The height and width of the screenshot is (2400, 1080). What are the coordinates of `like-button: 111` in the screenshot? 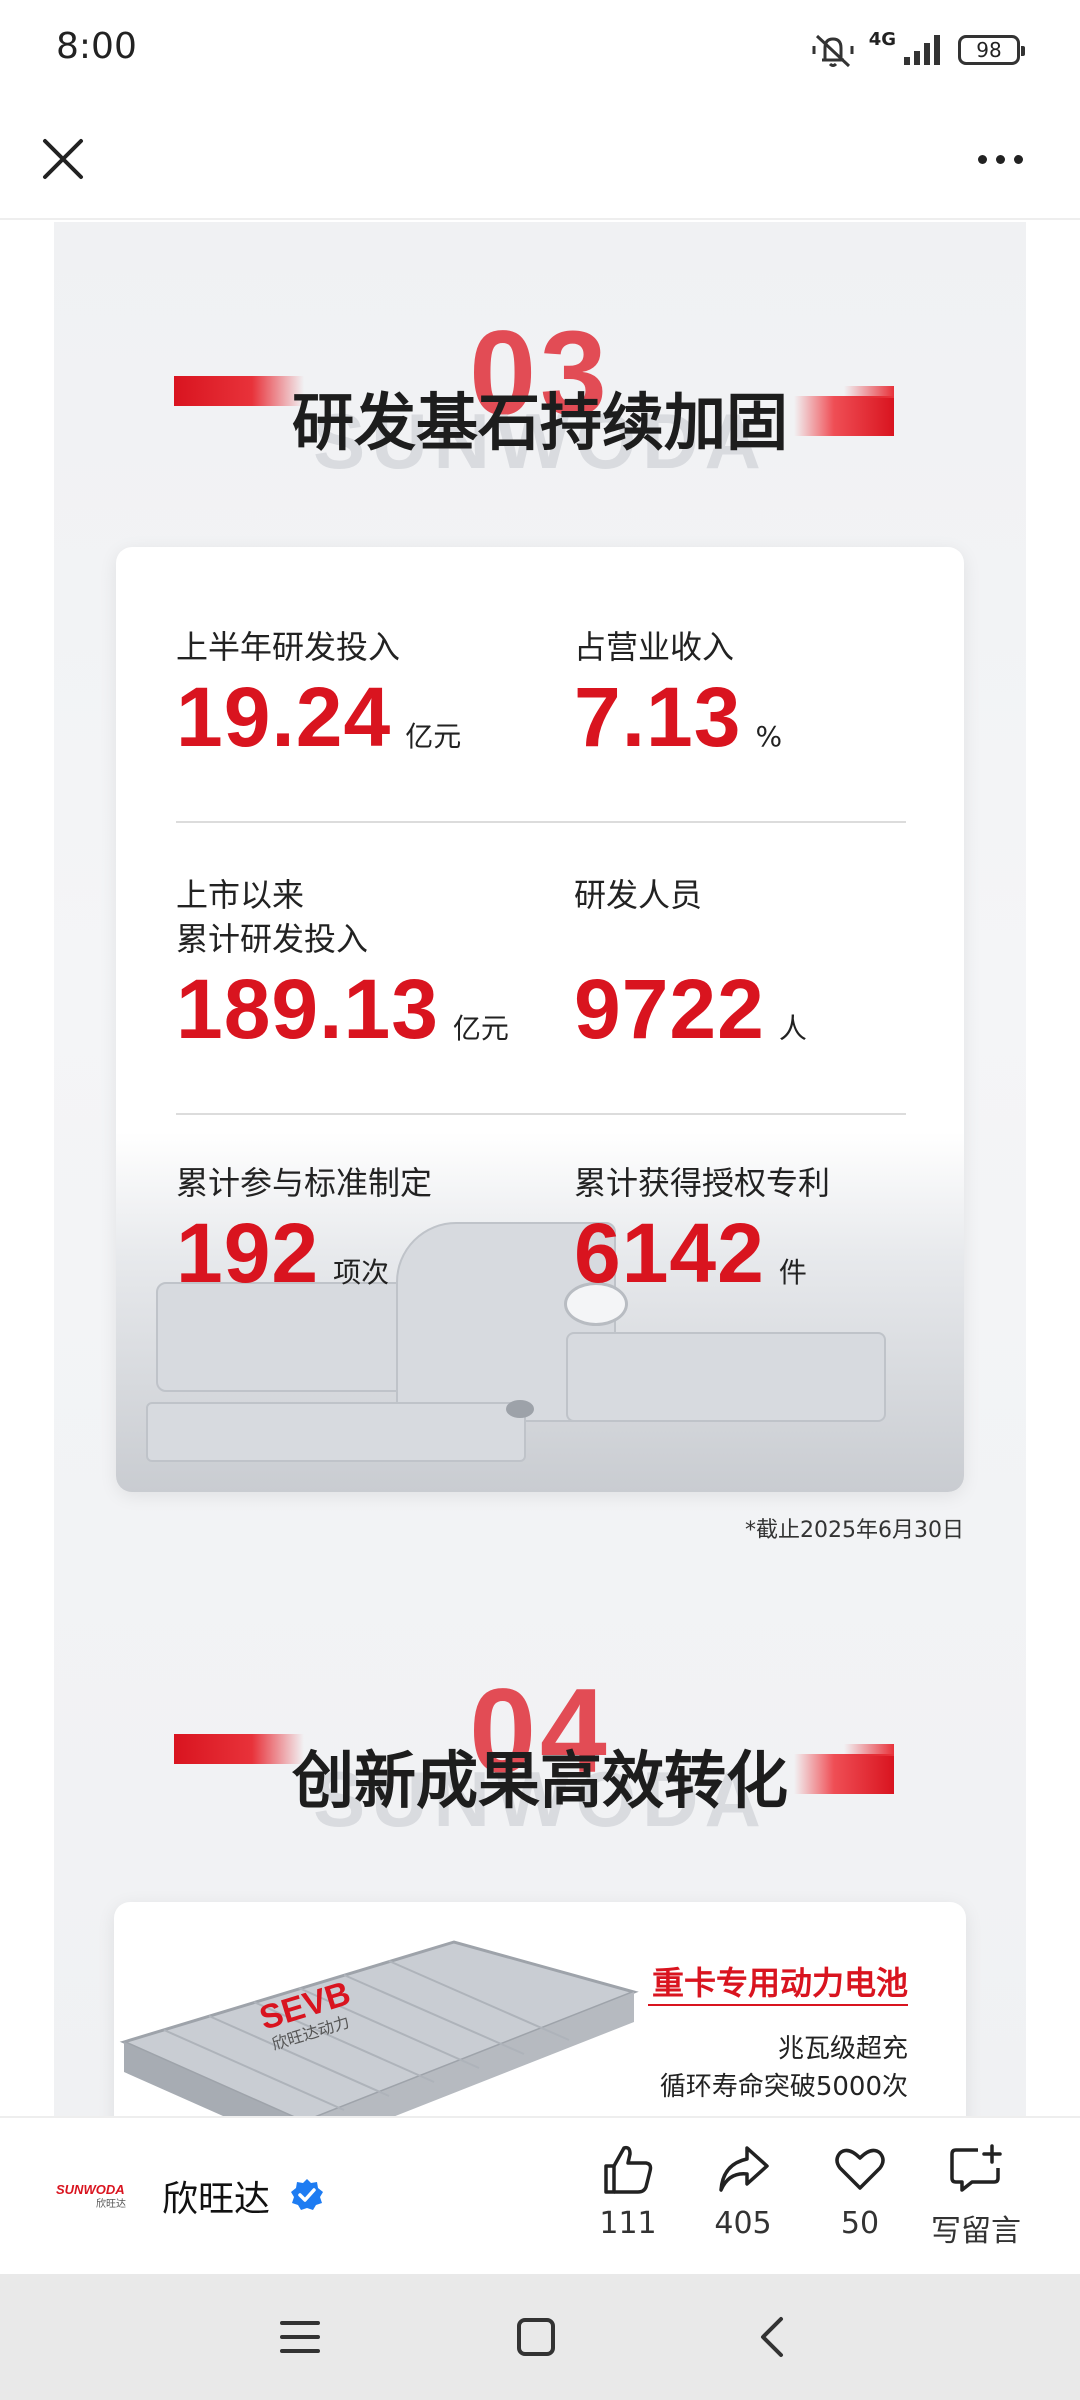 It's located at (628, 2191).